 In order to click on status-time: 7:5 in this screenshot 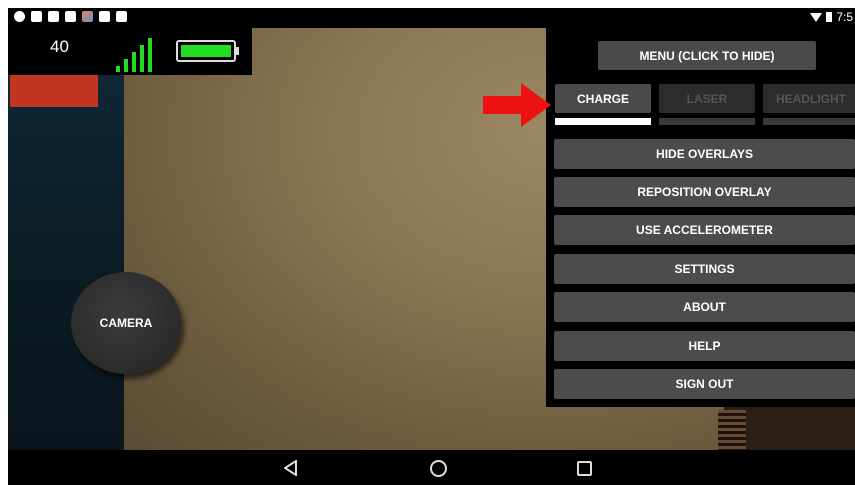, I will do `click(844, 17)`.